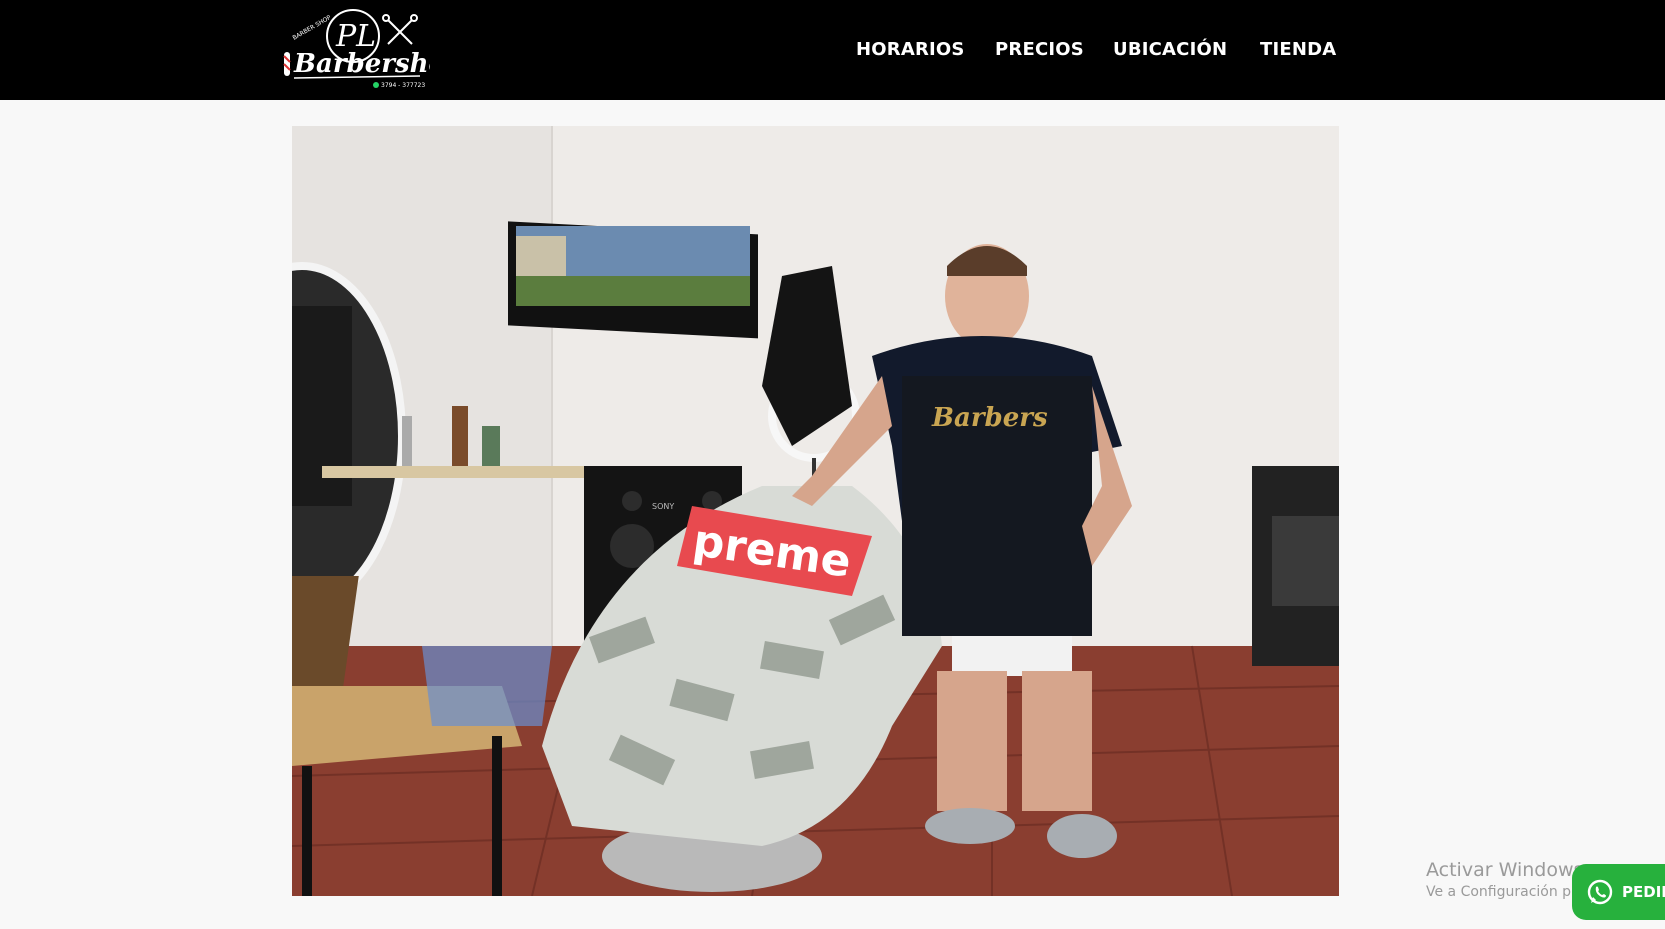 The width and height of the screenshot is (1665, 929). What do you see at coordinates (633, 280) in the screenshot?
I see `tv-screen` at bounding box center [633, 280].